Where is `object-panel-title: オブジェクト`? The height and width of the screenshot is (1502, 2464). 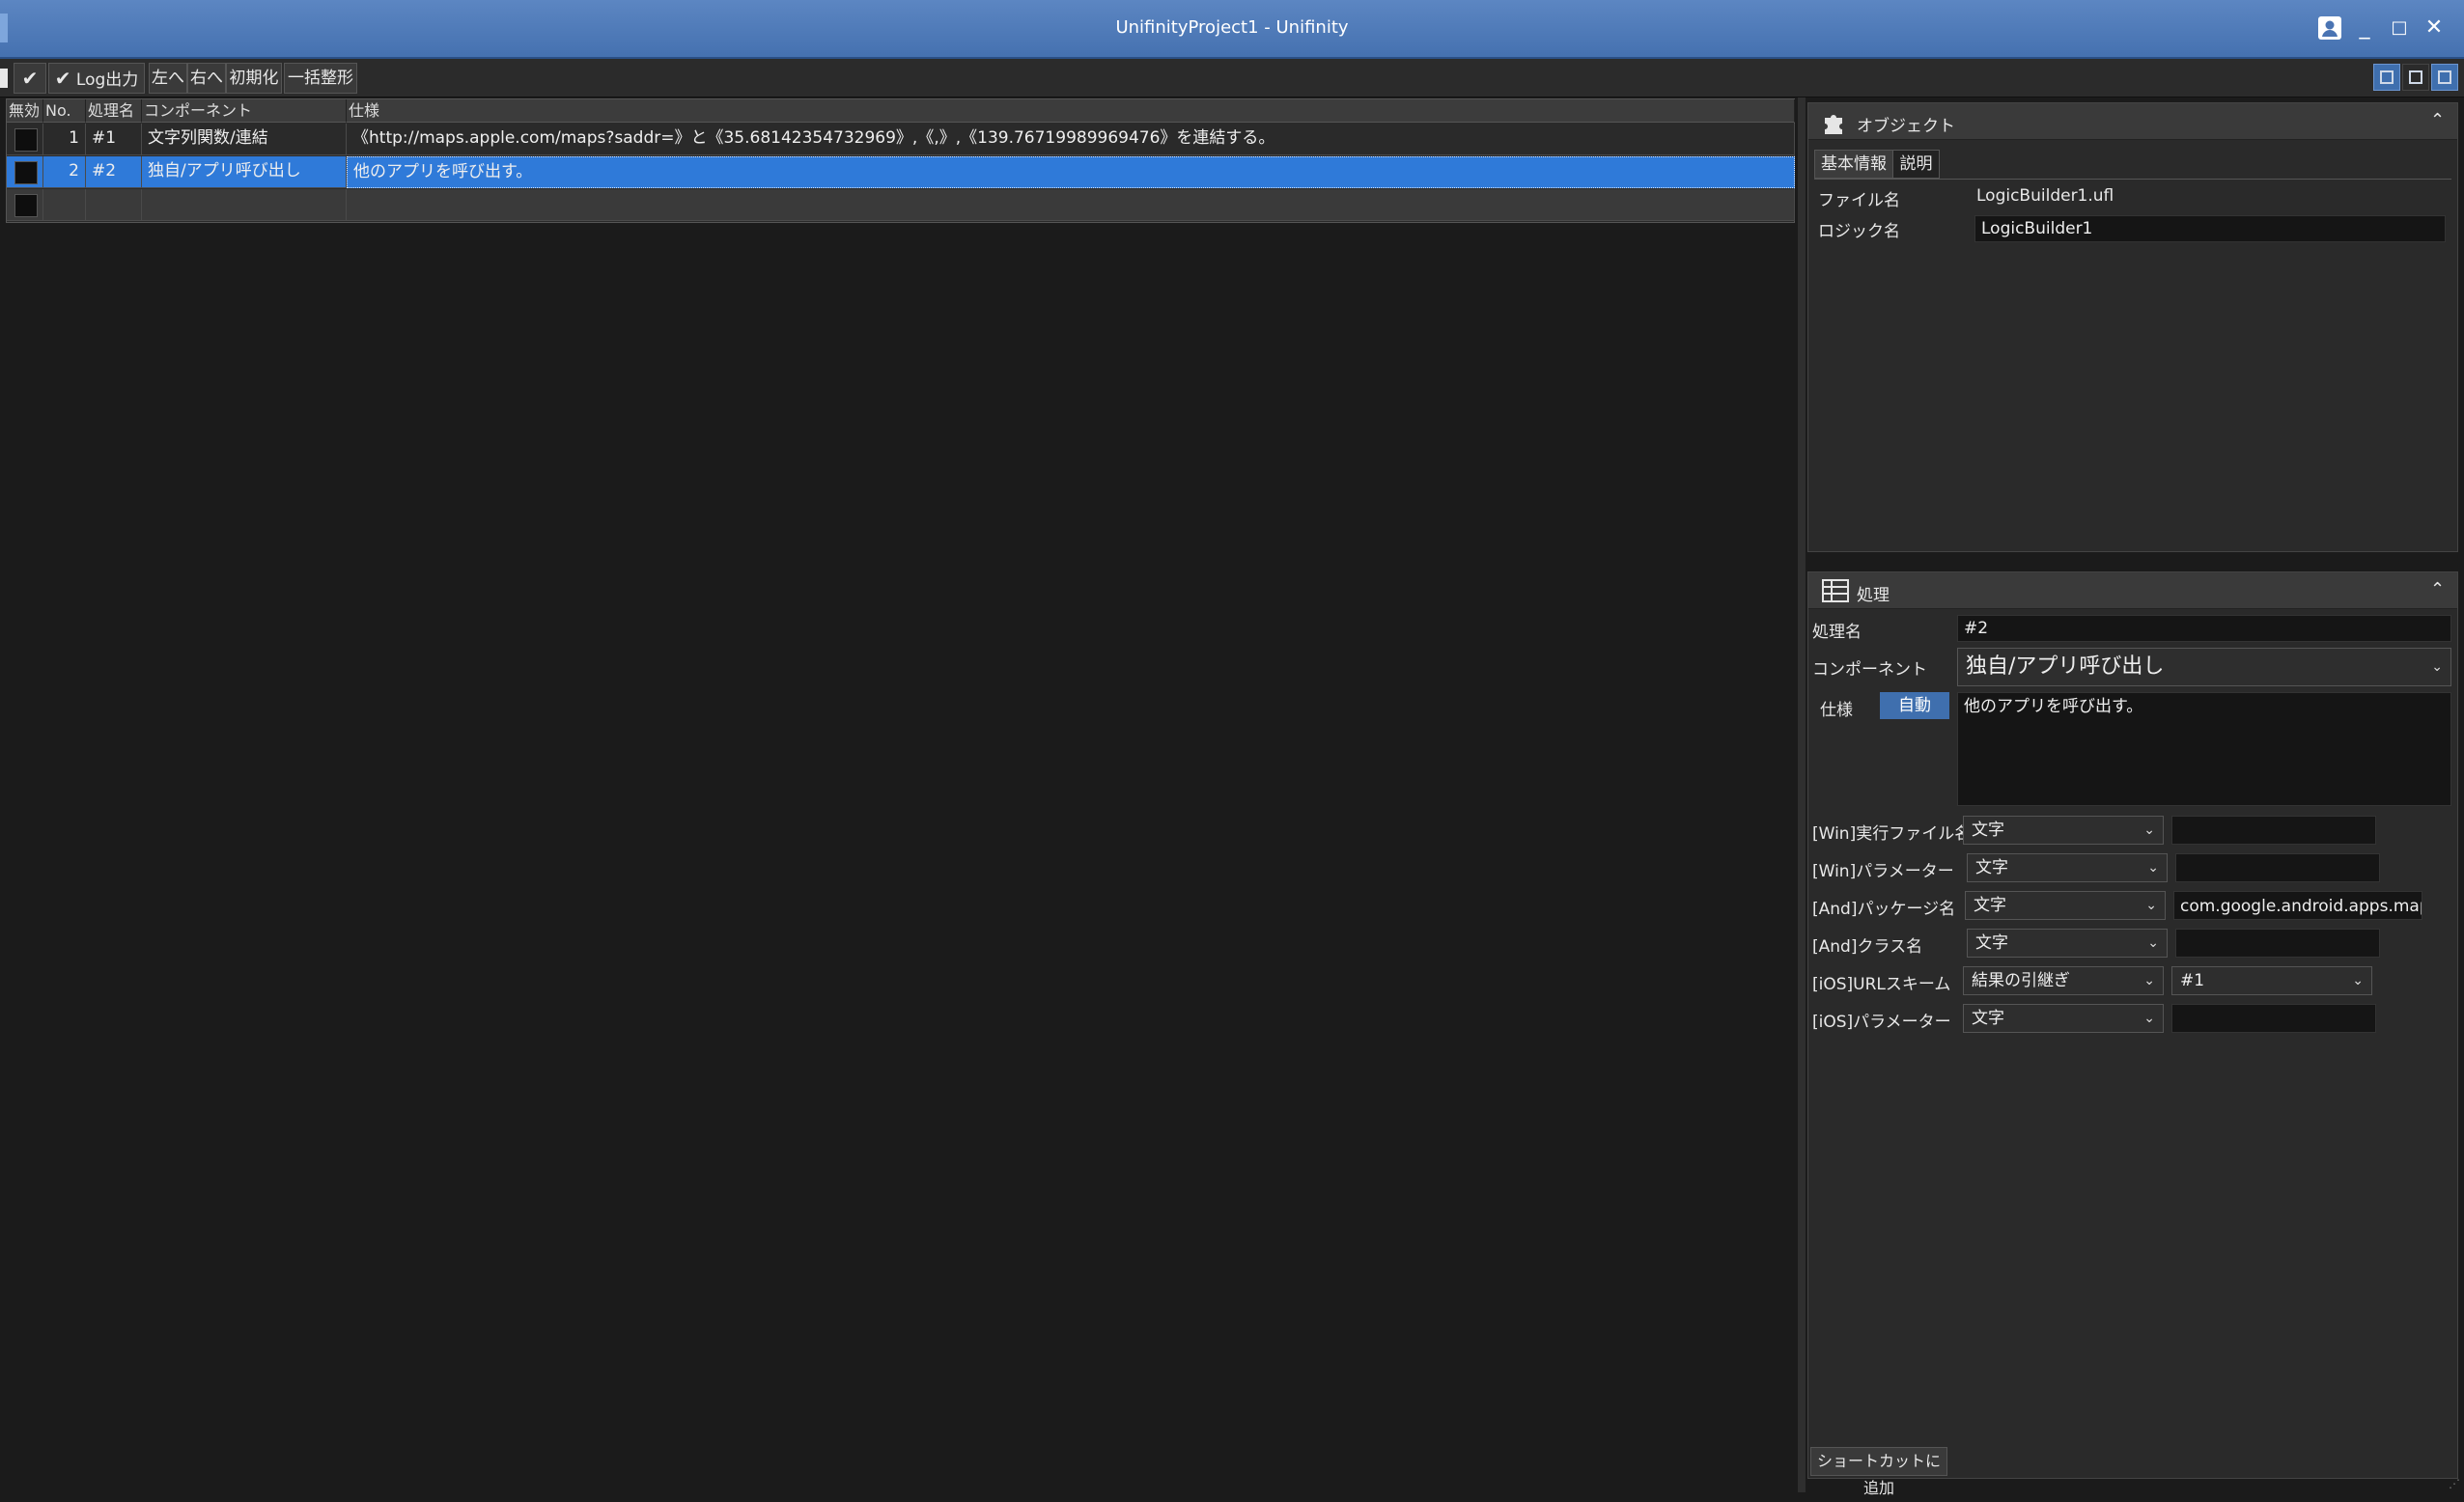
object-panel-title: オブジェクト is located at coordinates (1906, 126).